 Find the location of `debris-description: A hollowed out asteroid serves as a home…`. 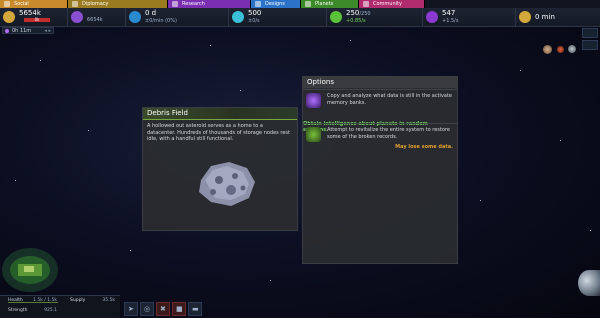

debris-description: A hollowed out asteroid serves as a home… is located at coordinates (218, 132).